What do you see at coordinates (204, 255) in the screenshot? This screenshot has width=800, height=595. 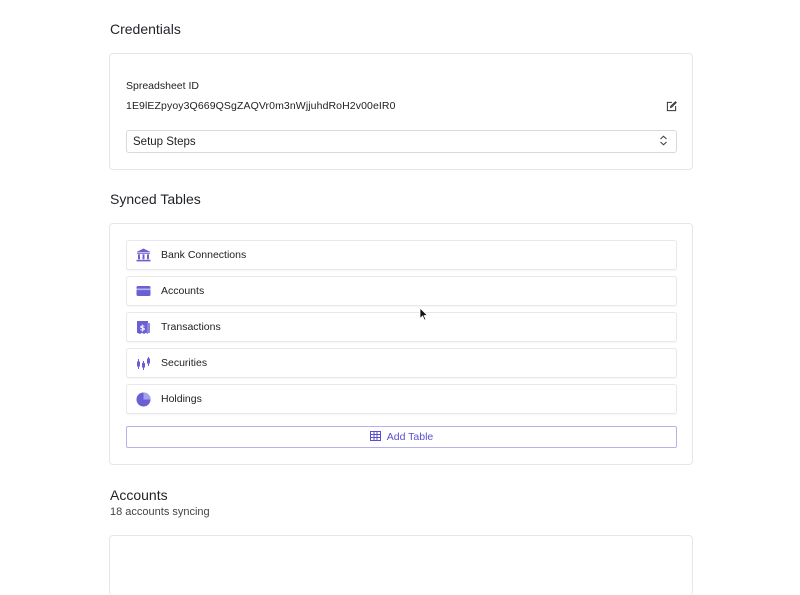 I see `table-item-label: Bank Connections` at bounding box center [204, 255].